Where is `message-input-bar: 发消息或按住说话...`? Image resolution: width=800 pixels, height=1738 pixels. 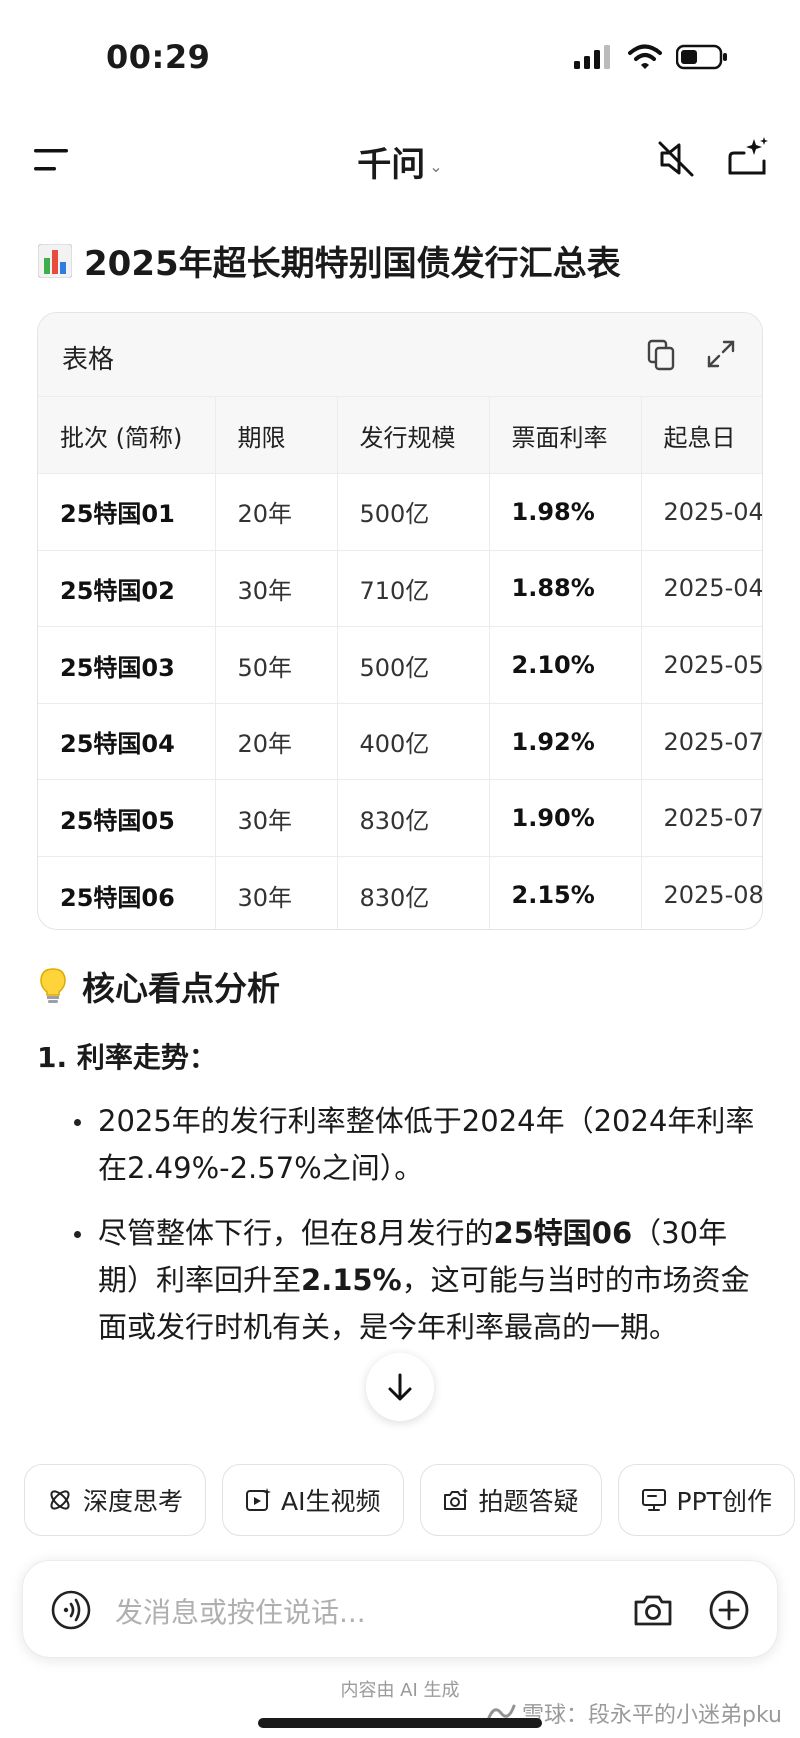 message-input-bar: 发消息或按住说话... is located at coordinates (400, 1609).